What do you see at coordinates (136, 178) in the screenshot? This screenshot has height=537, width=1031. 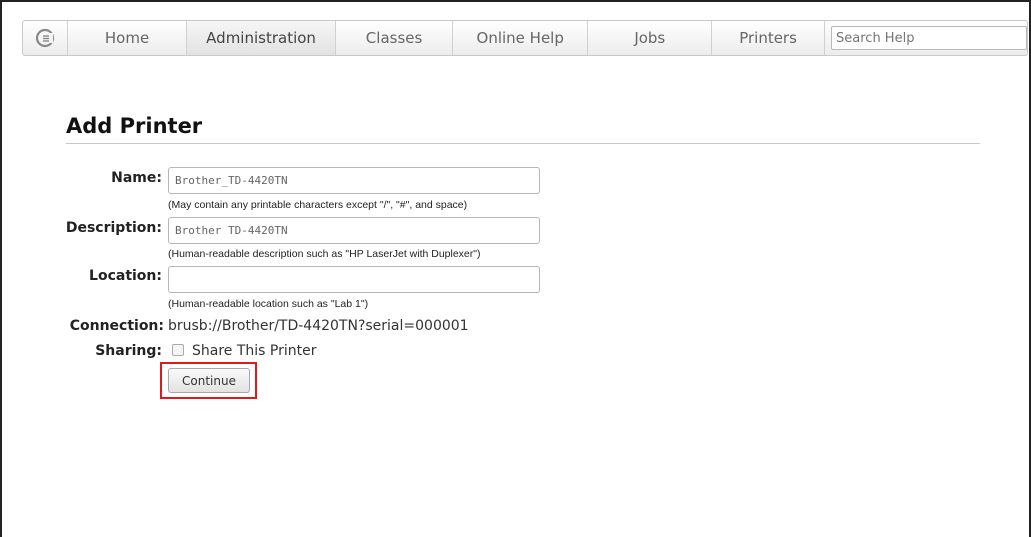 I see `name-label: Name:` at bounding box center [136, 178].